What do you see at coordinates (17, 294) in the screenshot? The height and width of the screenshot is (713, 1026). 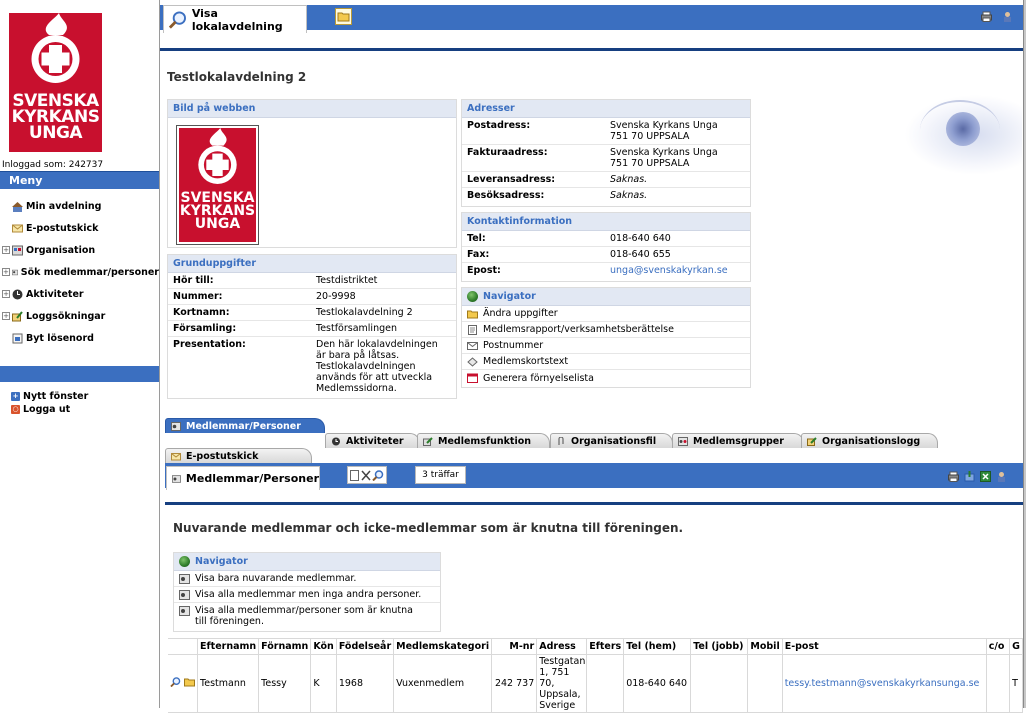 I see `clock-icon` at bounding box center [17, 294].